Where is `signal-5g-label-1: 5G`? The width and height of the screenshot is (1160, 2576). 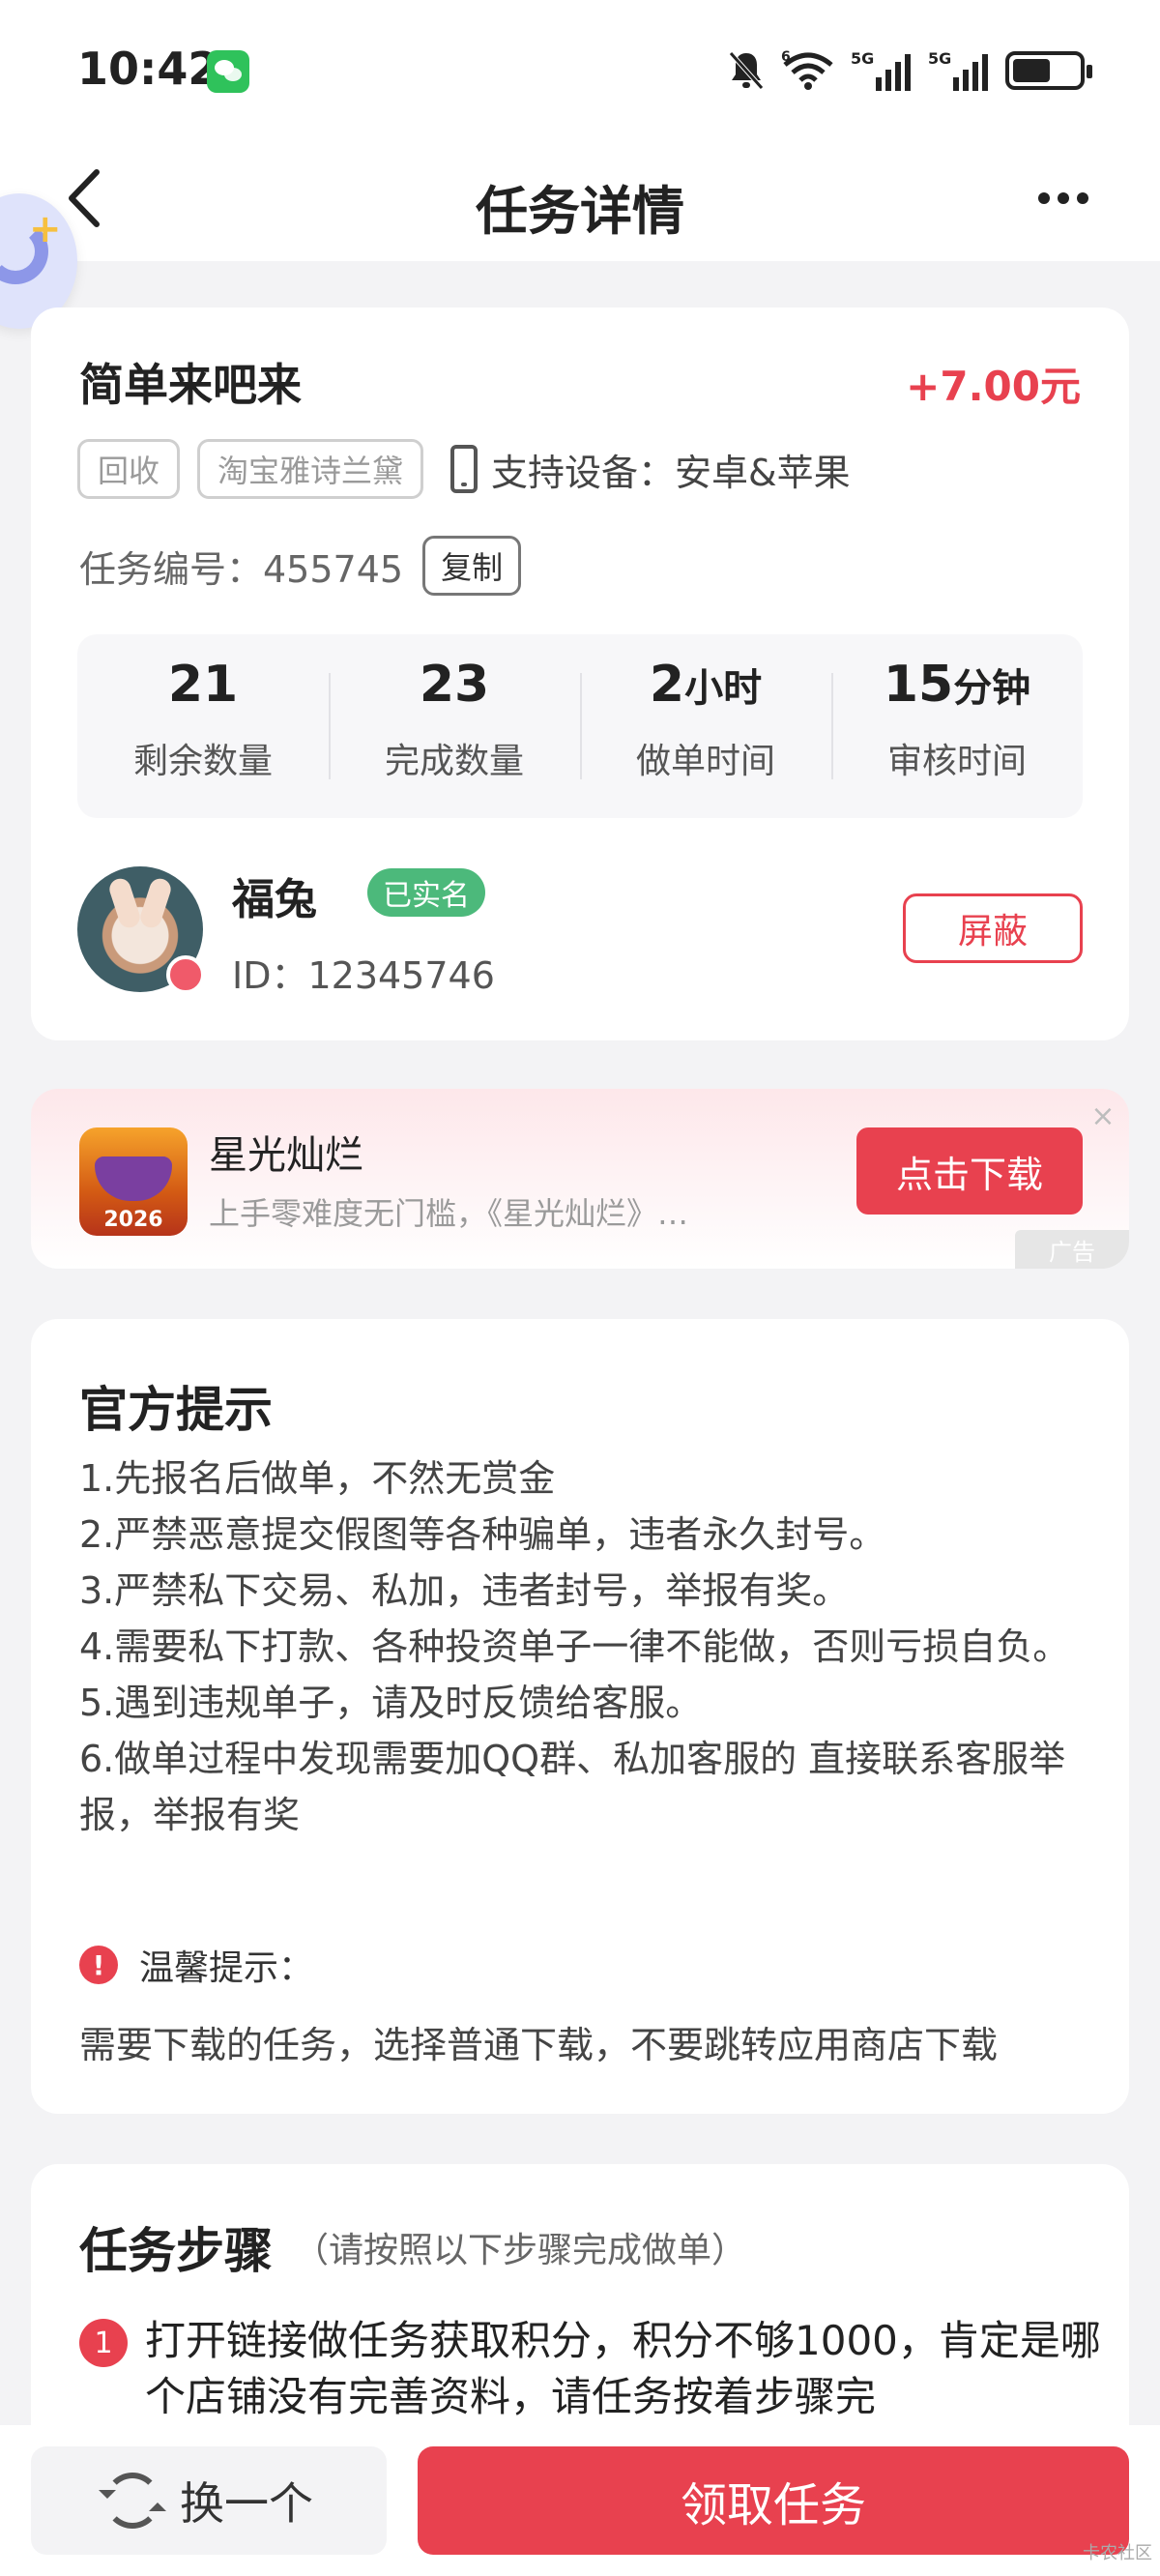
signal-5g-label-1: 5G is located at coordinates (863, 58).